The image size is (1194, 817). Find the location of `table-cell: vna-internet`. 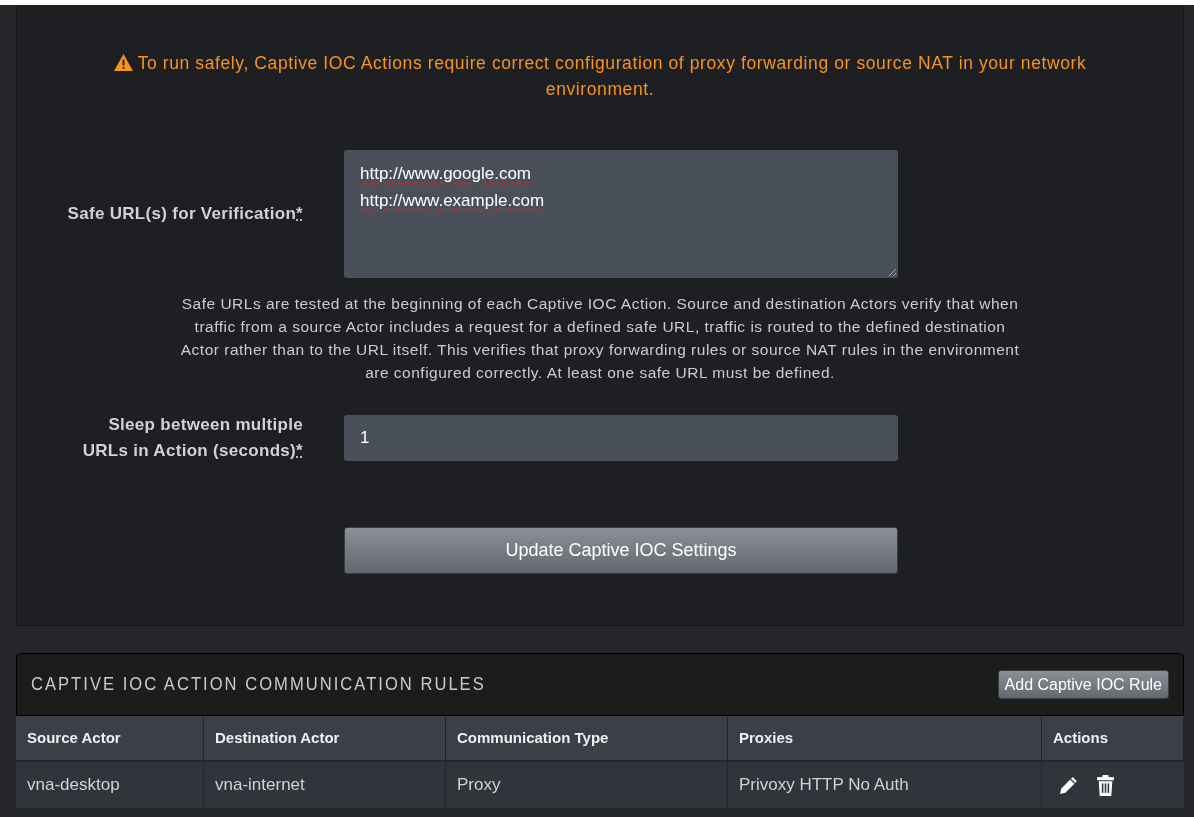

table-cell: vna-internet is located at coordinates (325, 785).